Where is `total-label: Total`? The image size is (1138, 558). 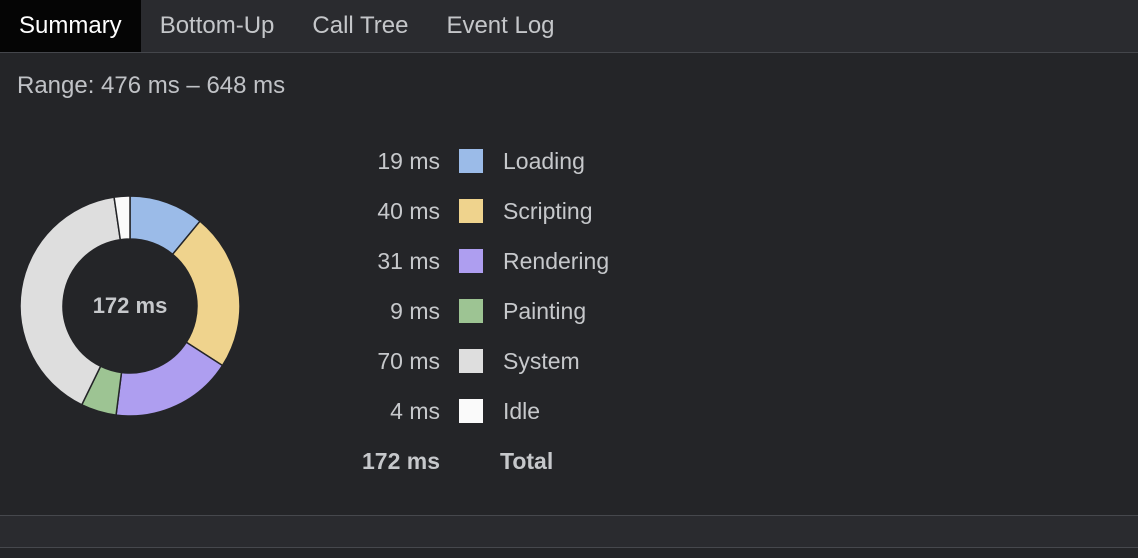
total-label: Total is located at coordinates (527, 460).